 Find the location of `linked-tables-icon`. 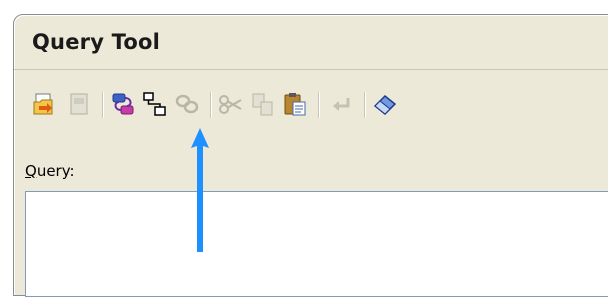

linked-tables-icon is located at coordinates (123, 104).